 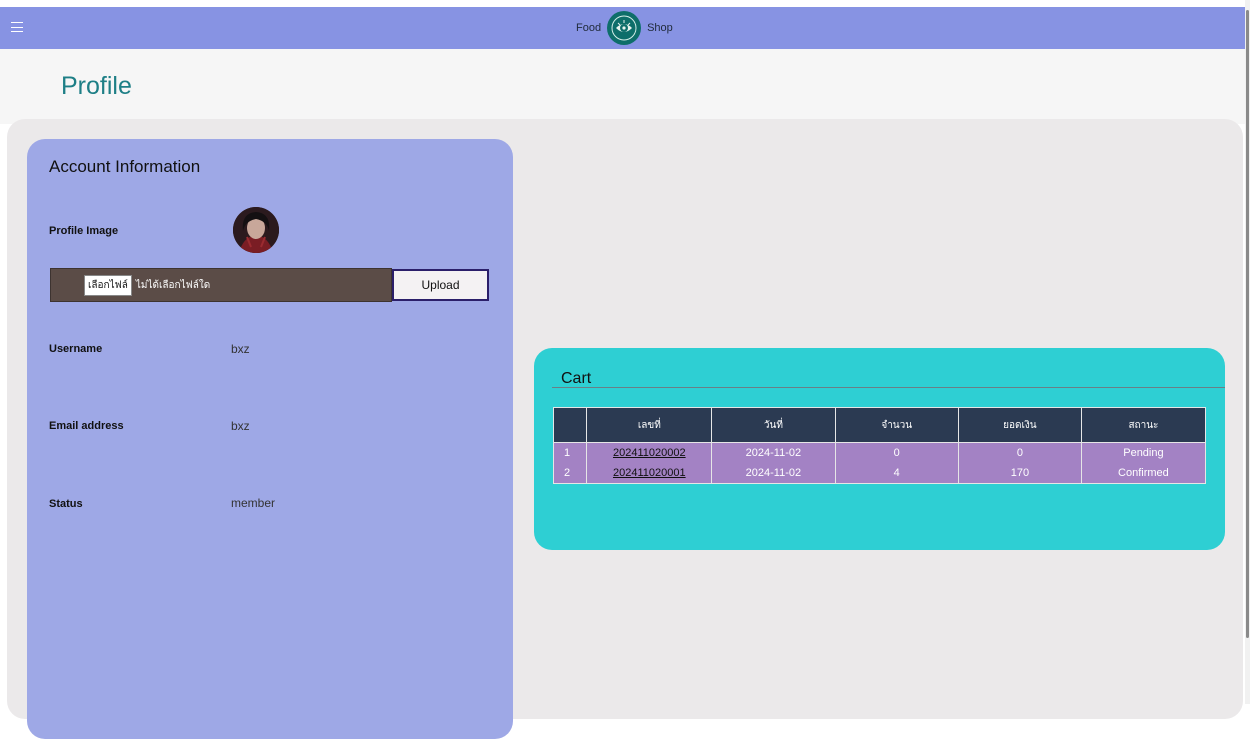 What do you see at coordinates (125, 166) in the screenshot?
I see `account-card-title: Account Information` at bounding box center [125, 166].